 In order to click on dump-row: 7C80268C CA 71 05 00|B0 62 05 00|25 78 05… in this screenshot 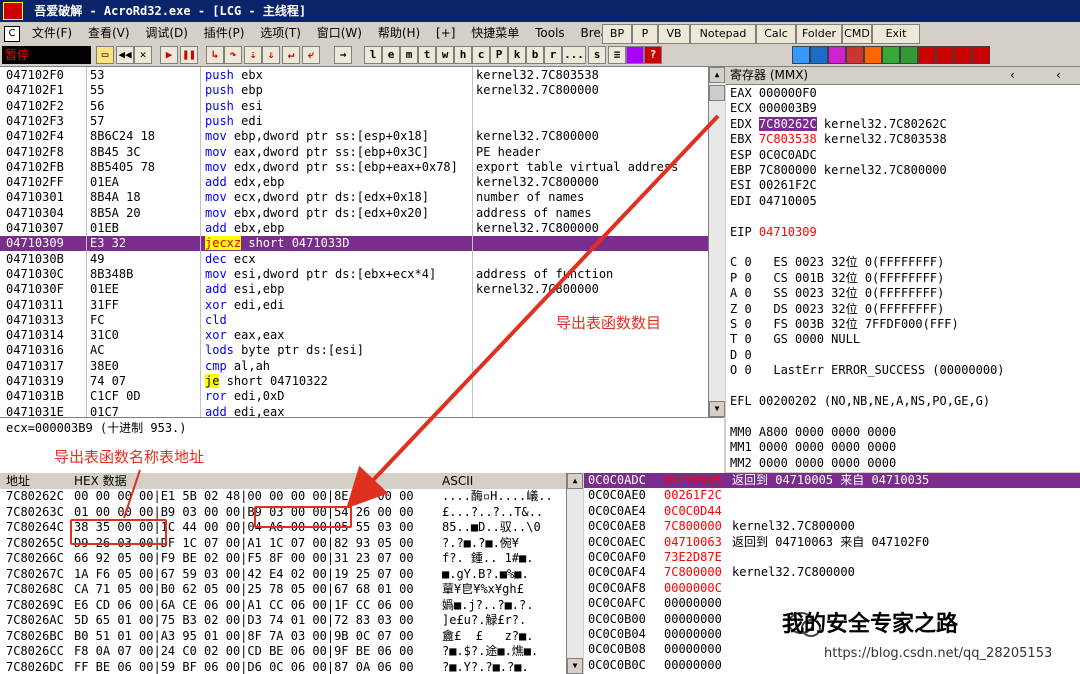, I will do `click(283, 590)`.